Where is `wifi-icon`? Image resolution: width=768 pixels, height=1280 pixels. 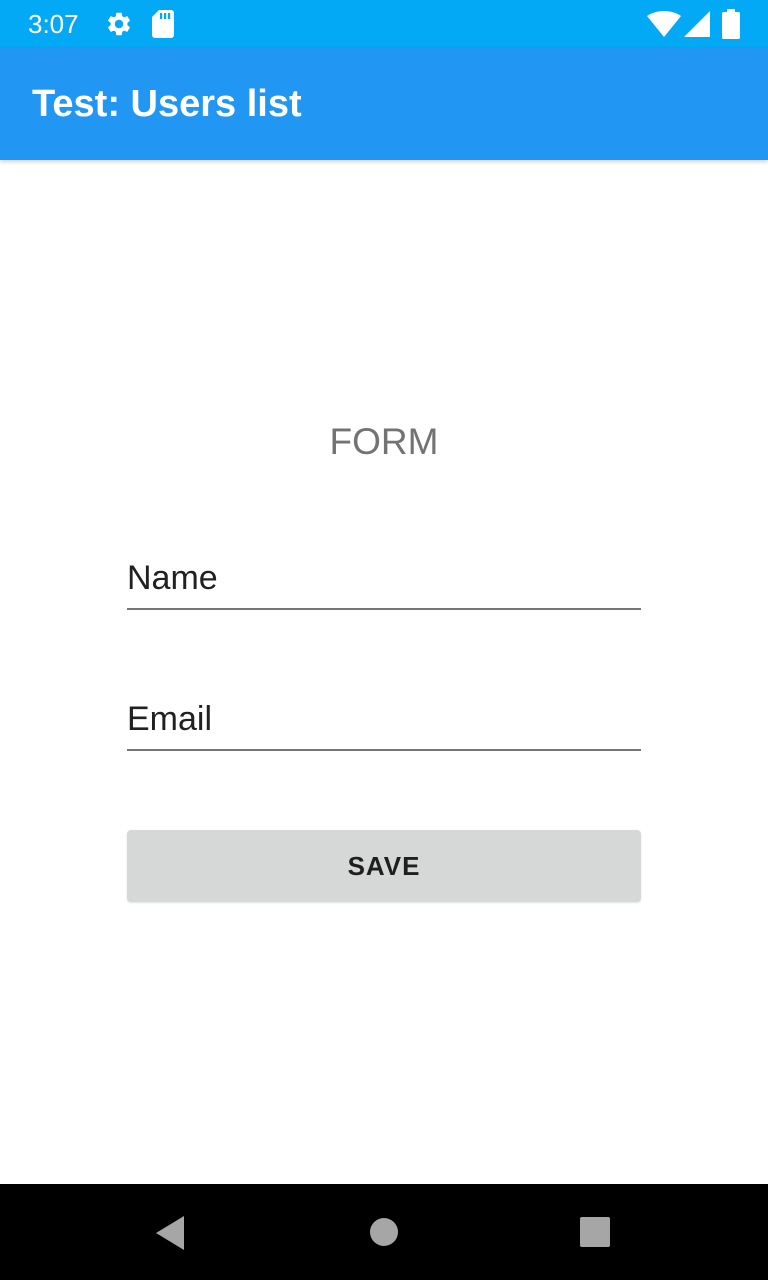
wifi-icon is located at coordinates (664, 24).